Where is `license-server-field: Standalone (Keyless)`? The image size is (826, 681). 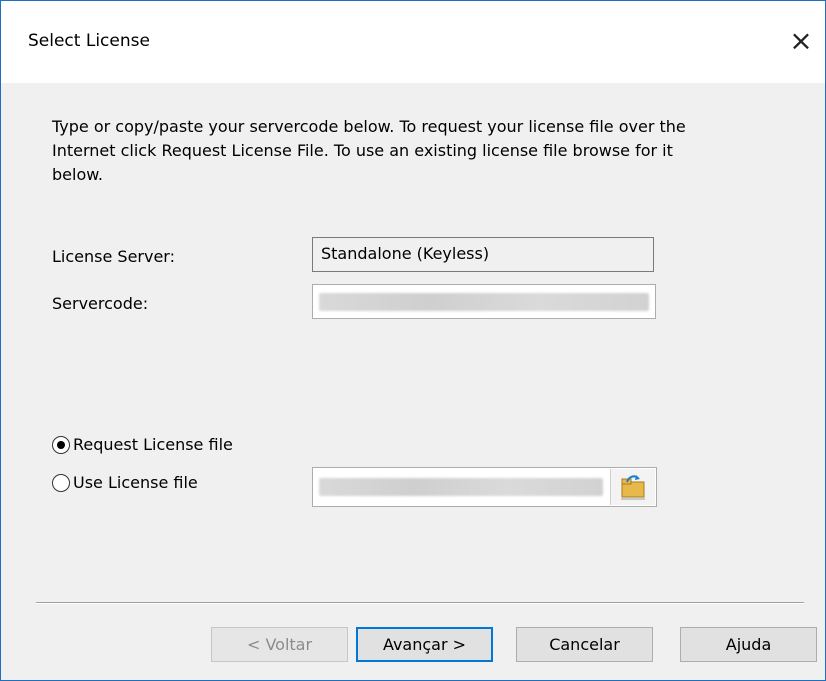 license-server-field: Standalone (Keyless) is located at coordinates (483, 254).